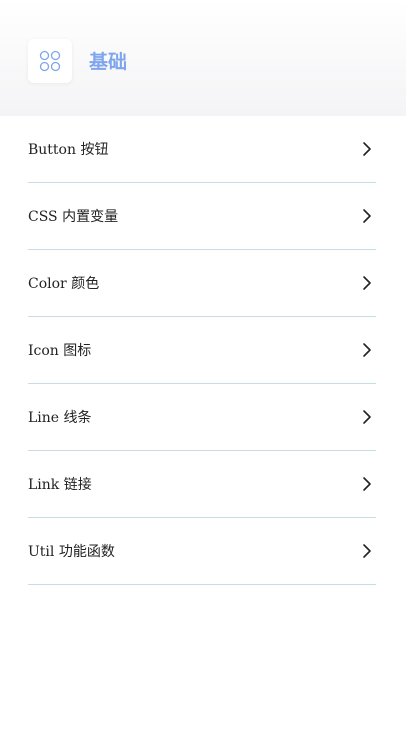 This screenshot has width=406, height=736. I want to click on list-item-label: Button 按钮, so click(68, 150).